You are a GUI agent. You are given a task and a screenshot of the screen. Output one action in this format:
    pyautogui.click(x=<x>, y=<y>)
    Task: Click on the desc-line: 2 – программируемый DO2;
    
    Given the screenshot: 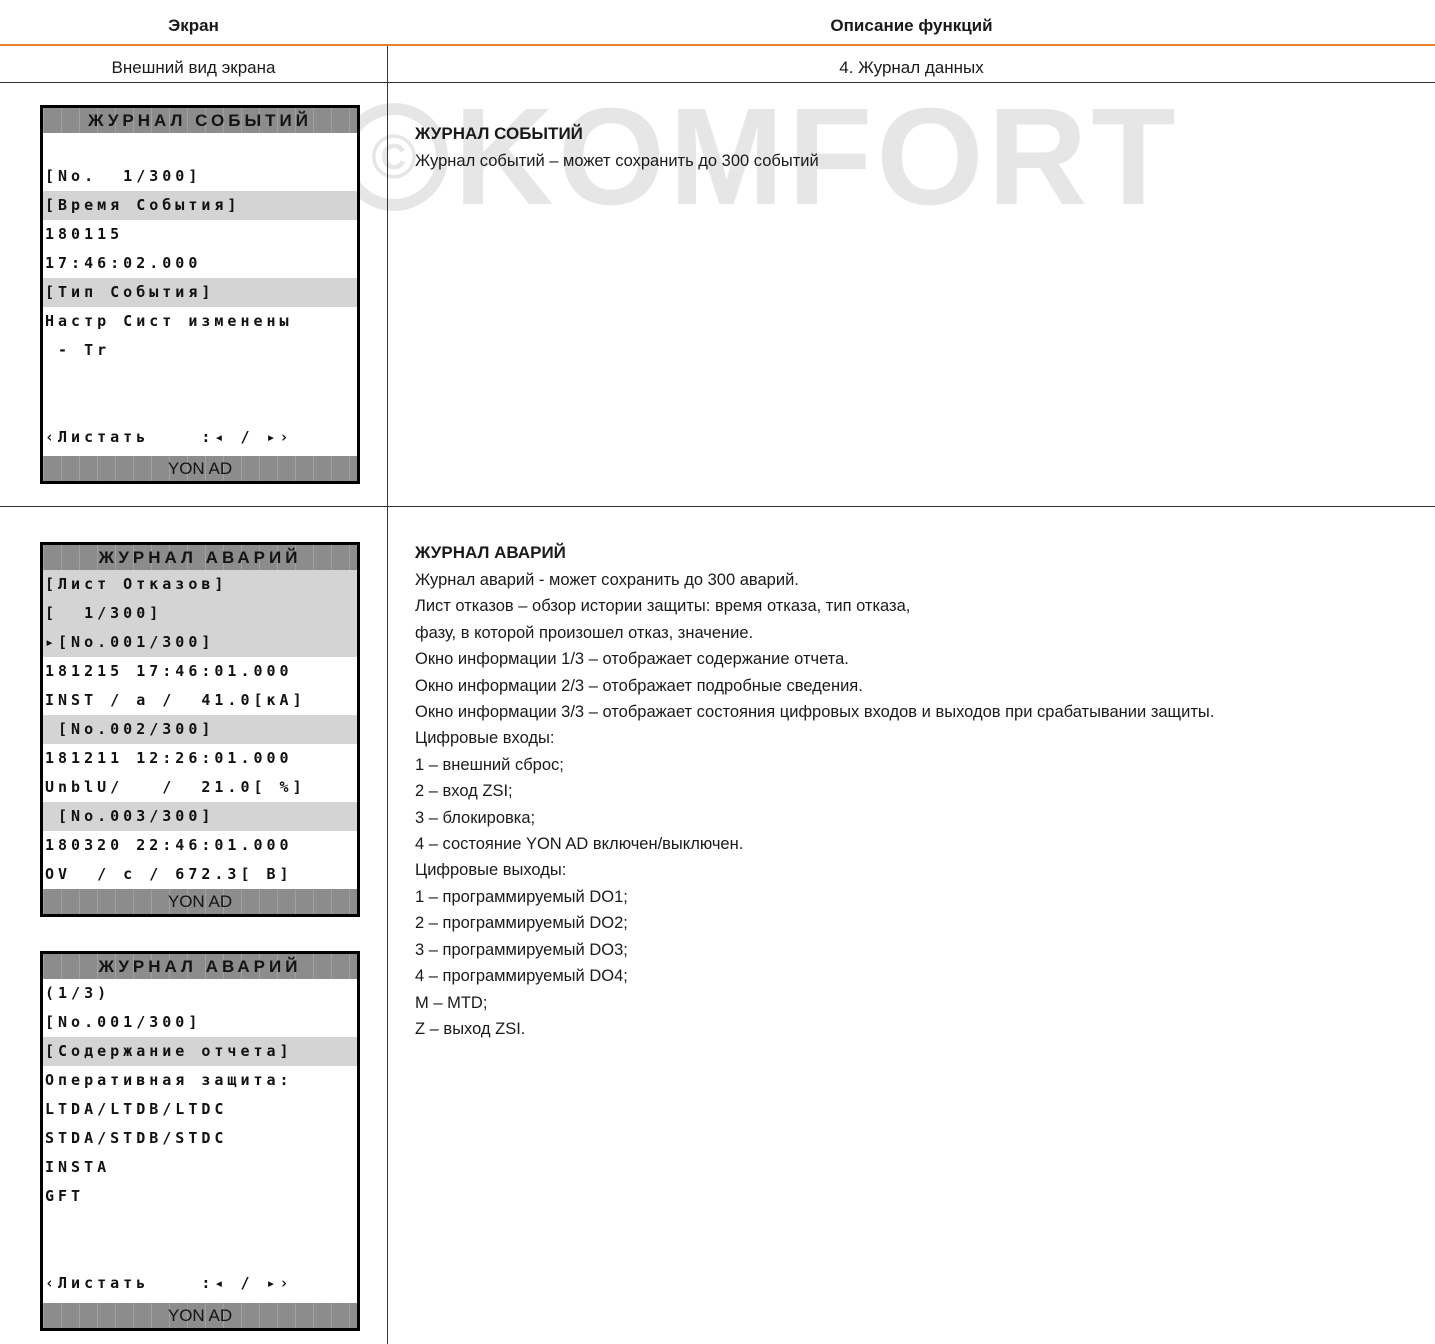 What is the action you would take?
    pyautogui.click(x=521, y=923)
    